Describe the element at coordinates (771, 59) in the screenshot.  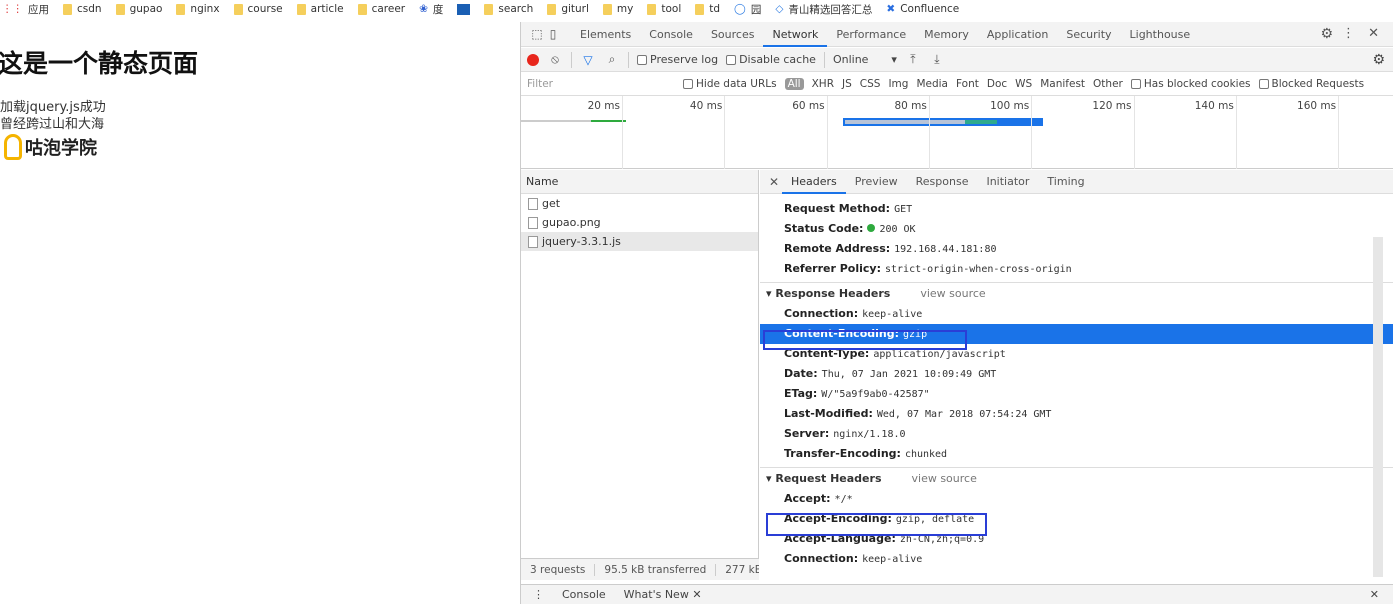
I see `disable-cache-checkbox: Disable cache` at that location.